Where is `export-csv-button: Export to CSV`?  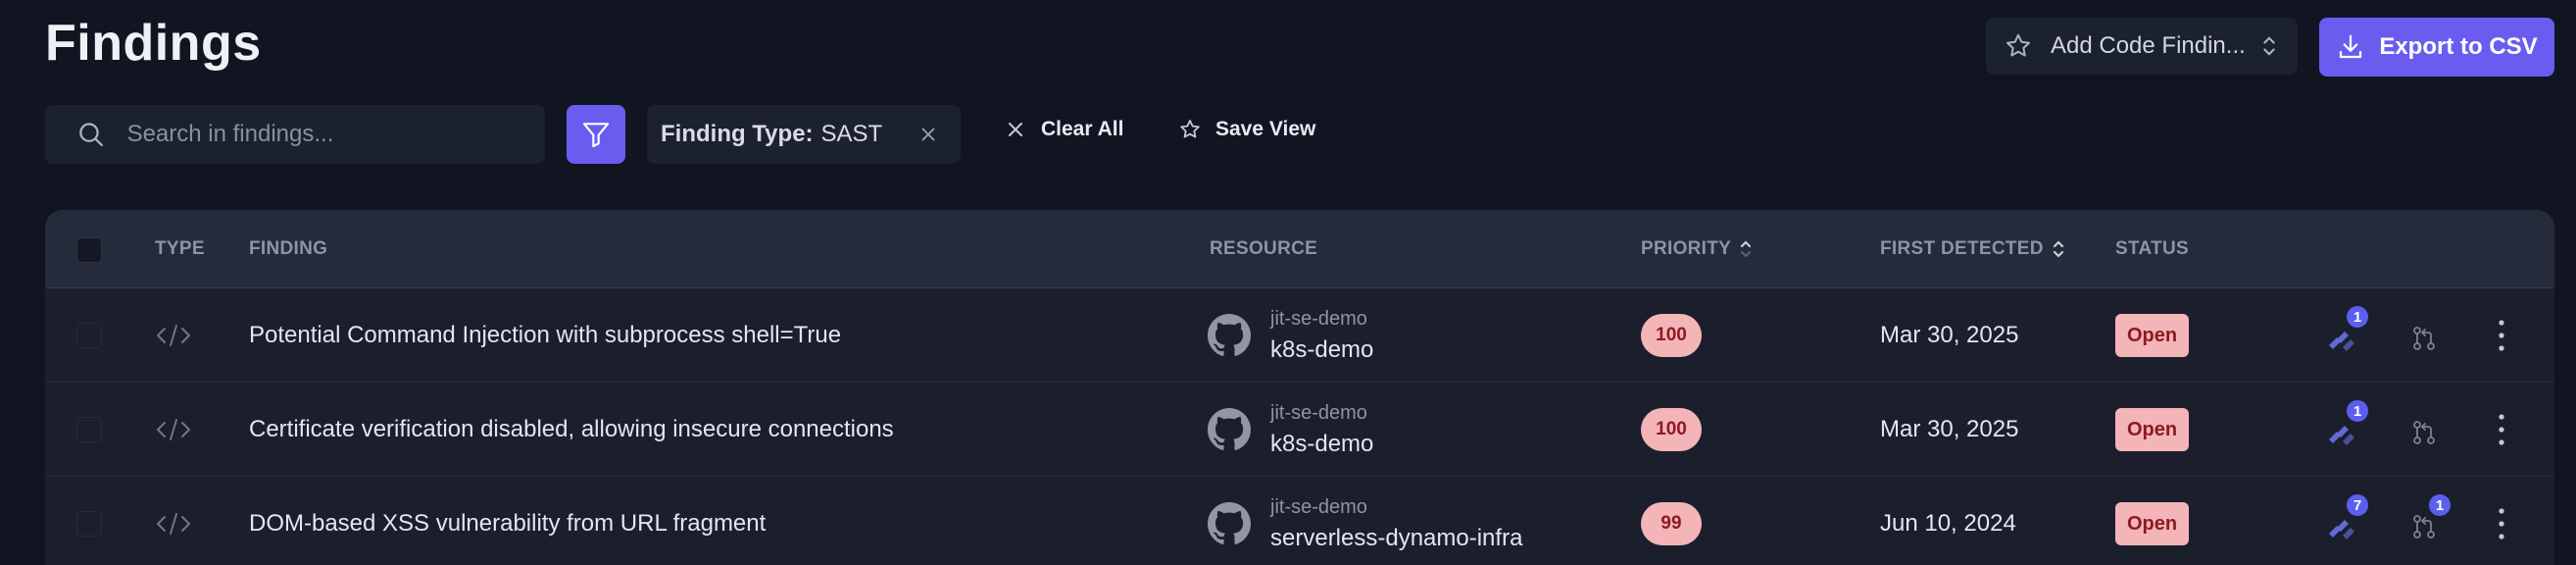 export-csv-button: Export to CSV is located at coordinates (2436, 47).